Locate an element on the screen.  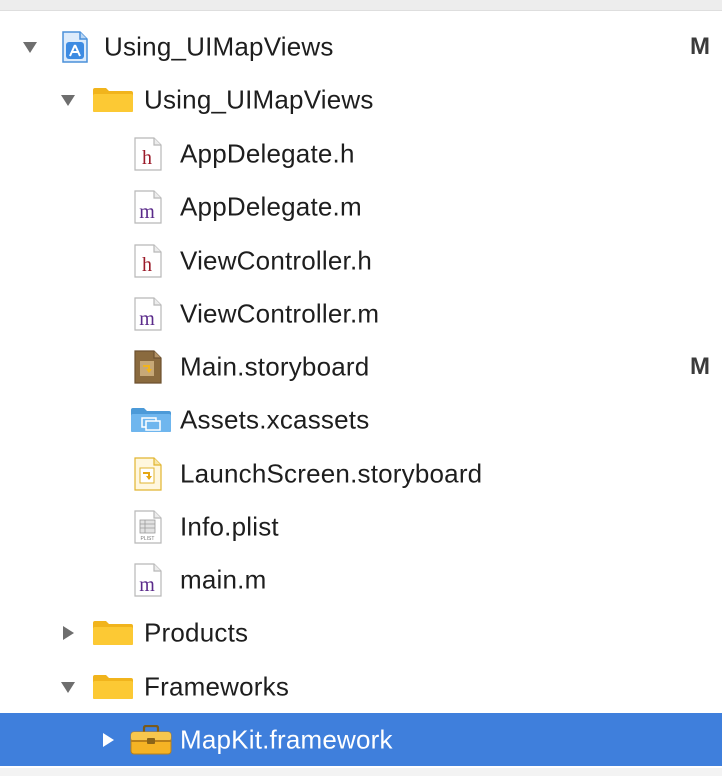
tree-row-file: m AppDelegate.m is located at coordinates (361, 206).